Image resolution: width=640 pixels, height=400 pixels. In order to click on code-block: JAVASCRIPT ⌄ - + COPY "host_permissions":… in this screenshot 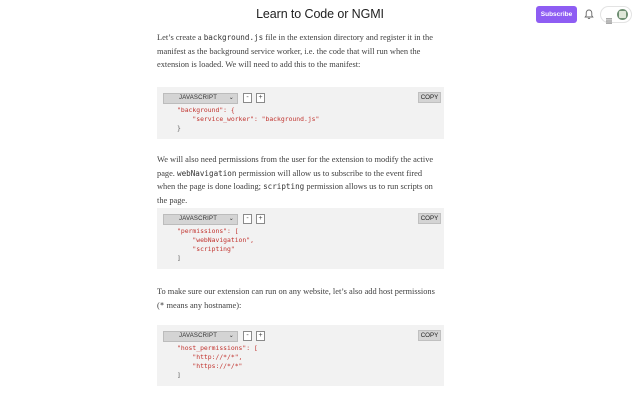, I will do `click(300, 355)`.